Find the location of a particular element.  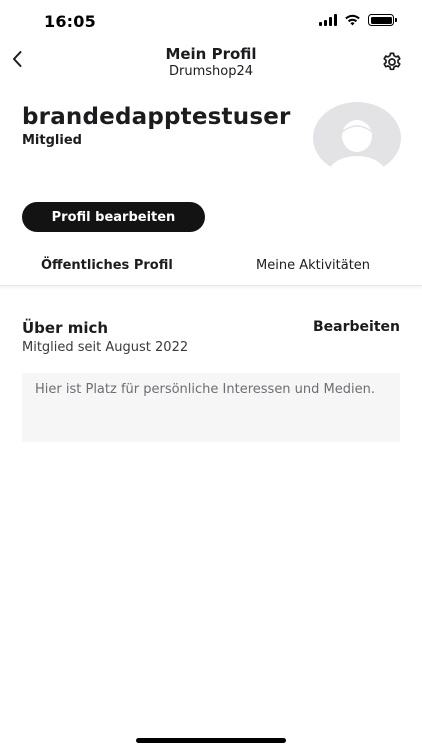

gear-icon is located at coordinates (392, 61).